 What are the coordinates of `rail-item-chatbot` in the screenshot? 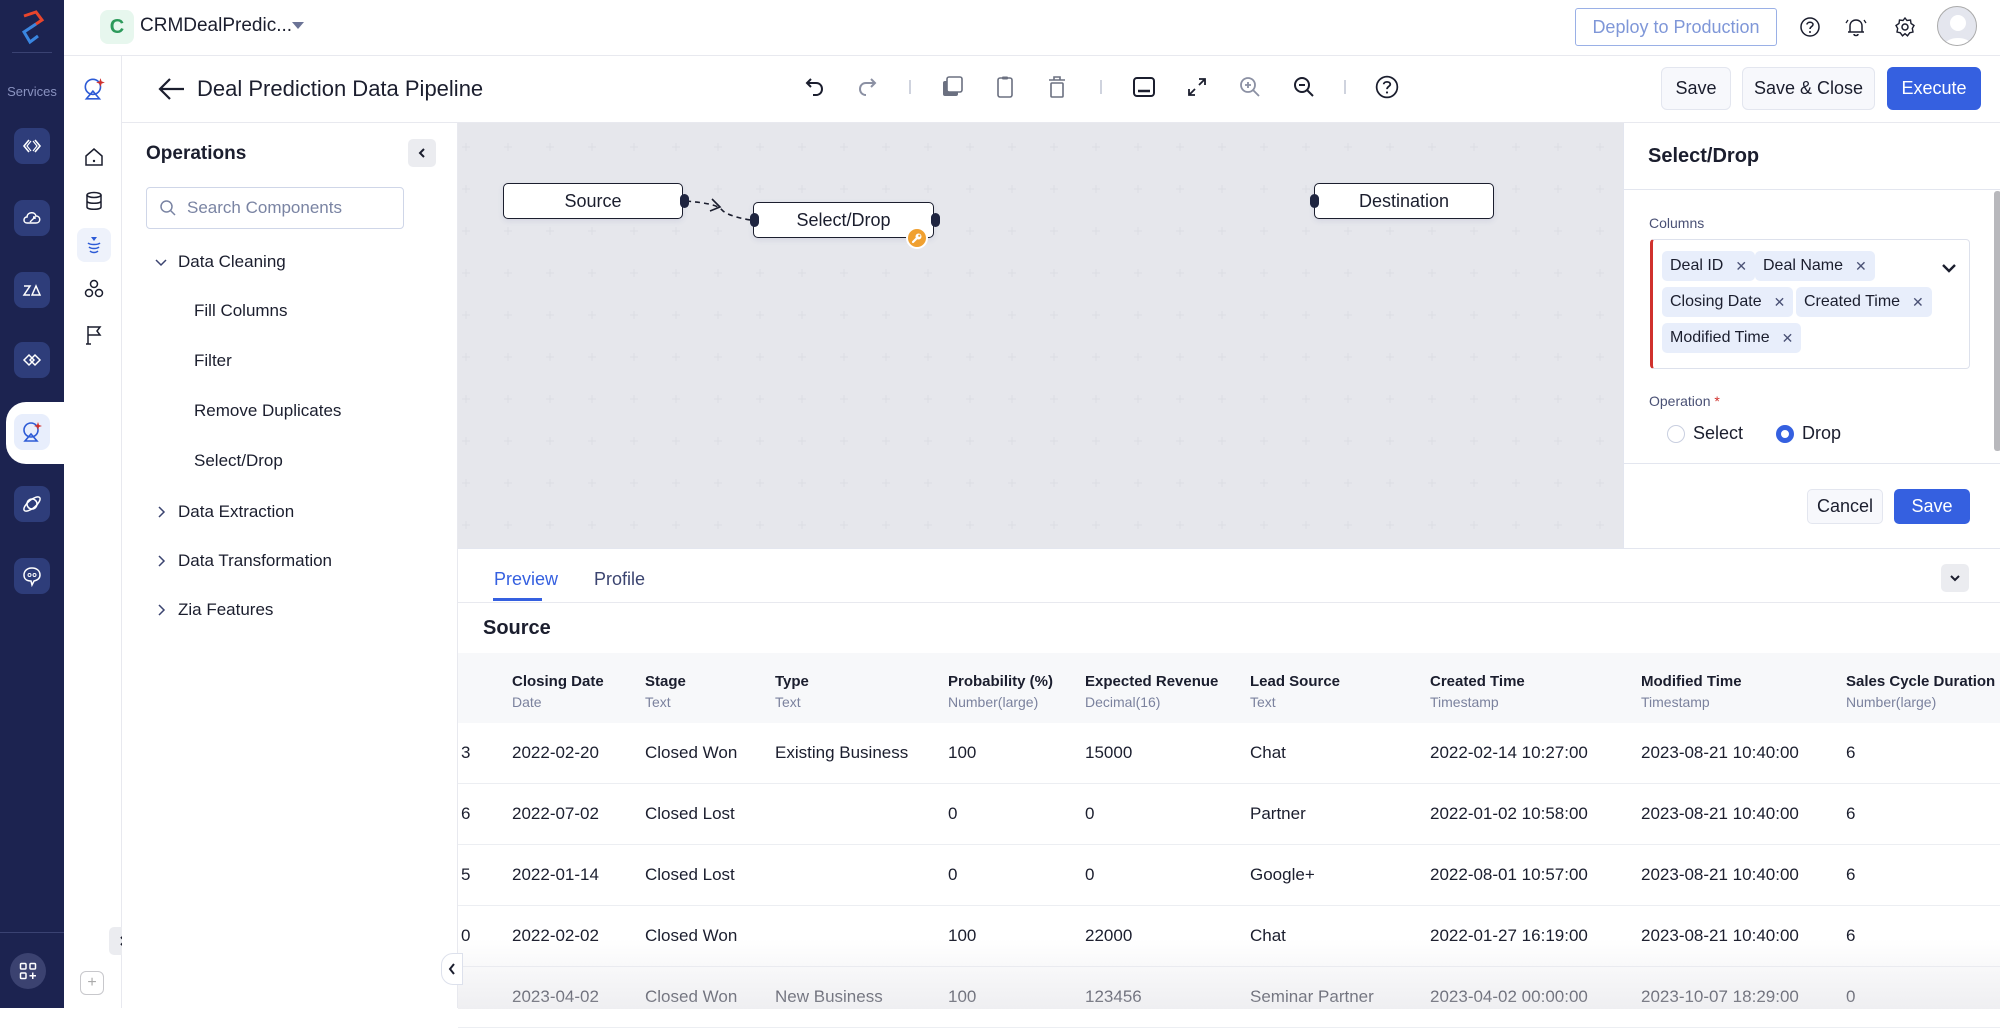 It's located at (32, 576).